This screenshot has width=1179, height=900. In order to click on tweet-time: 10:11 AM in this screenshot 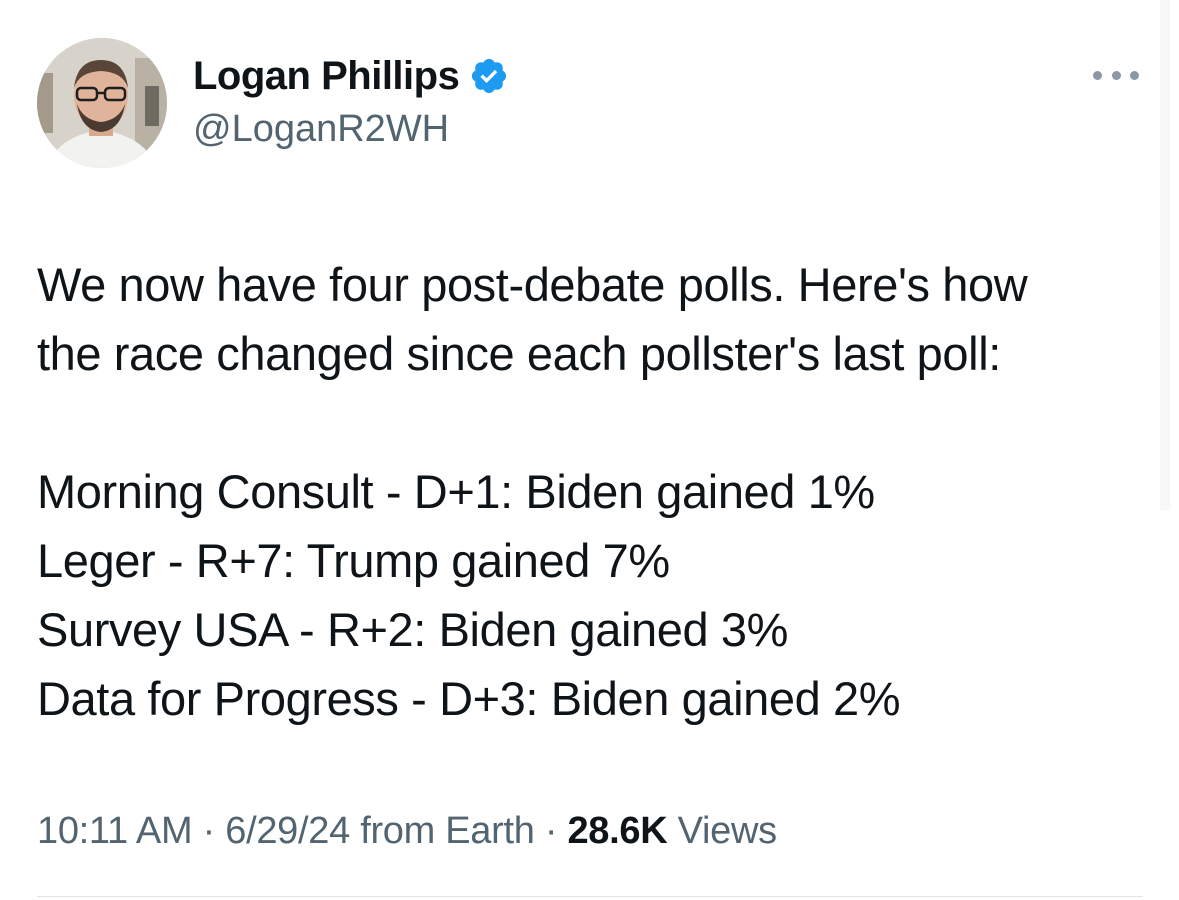, I will do `click(115, 831)`.